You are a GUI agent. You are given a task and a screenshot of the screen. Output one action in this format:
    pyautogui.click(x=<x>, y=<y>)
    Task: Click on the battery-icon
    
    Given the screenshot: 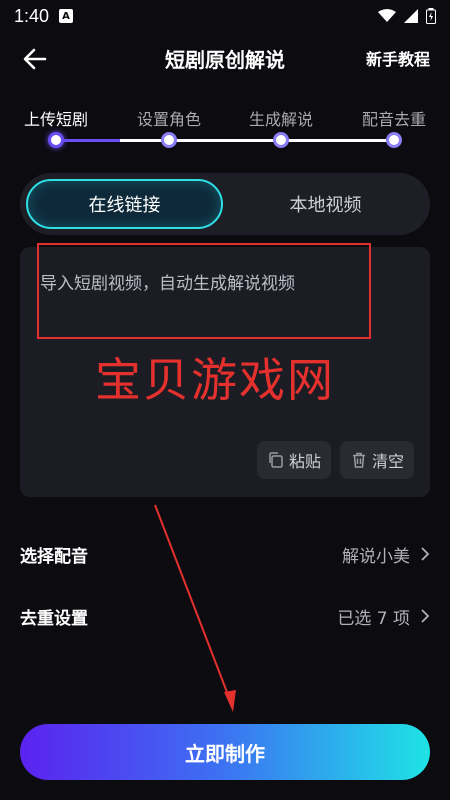 What is the action you would take?
    pyautogui.click(x=431, y=16)
    